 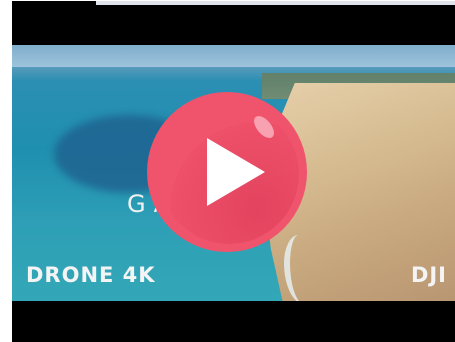 I want to click on caption-dji: DJI, so click(x=428, y=275).